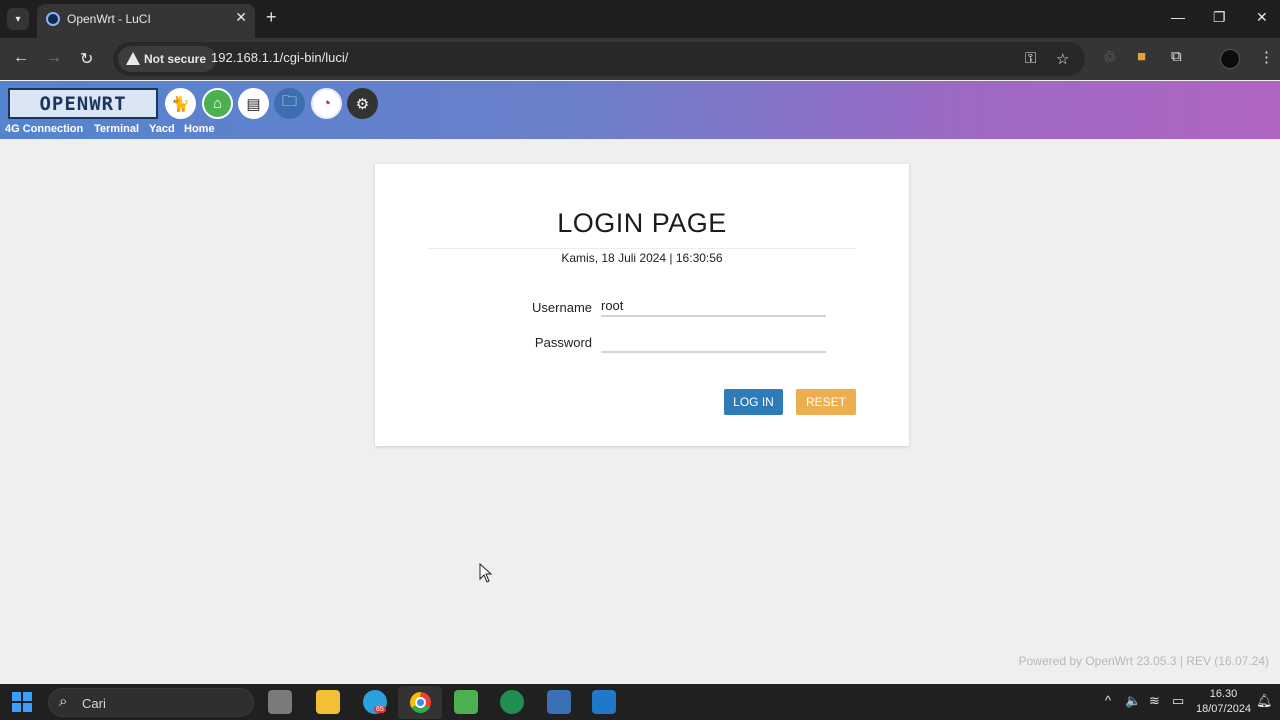 The image size is (1280, 720). Describe the element at coordinates (486, 573) in the screenshot. I see `mouse-cursor-icon` at that location.